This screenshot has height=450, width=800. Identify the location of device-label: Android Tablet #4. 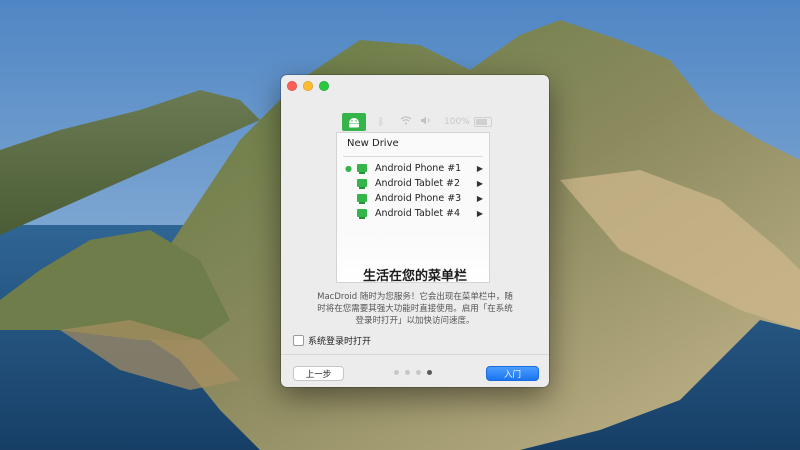
(418, 213).